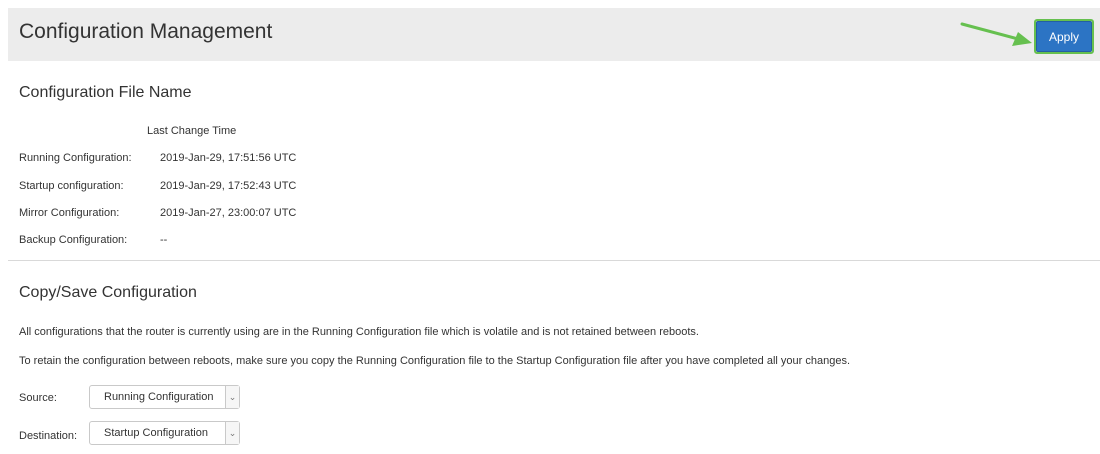 The width and height of the screenshot is (1100, 454). I want to click on section-divider, so click(554, 260).